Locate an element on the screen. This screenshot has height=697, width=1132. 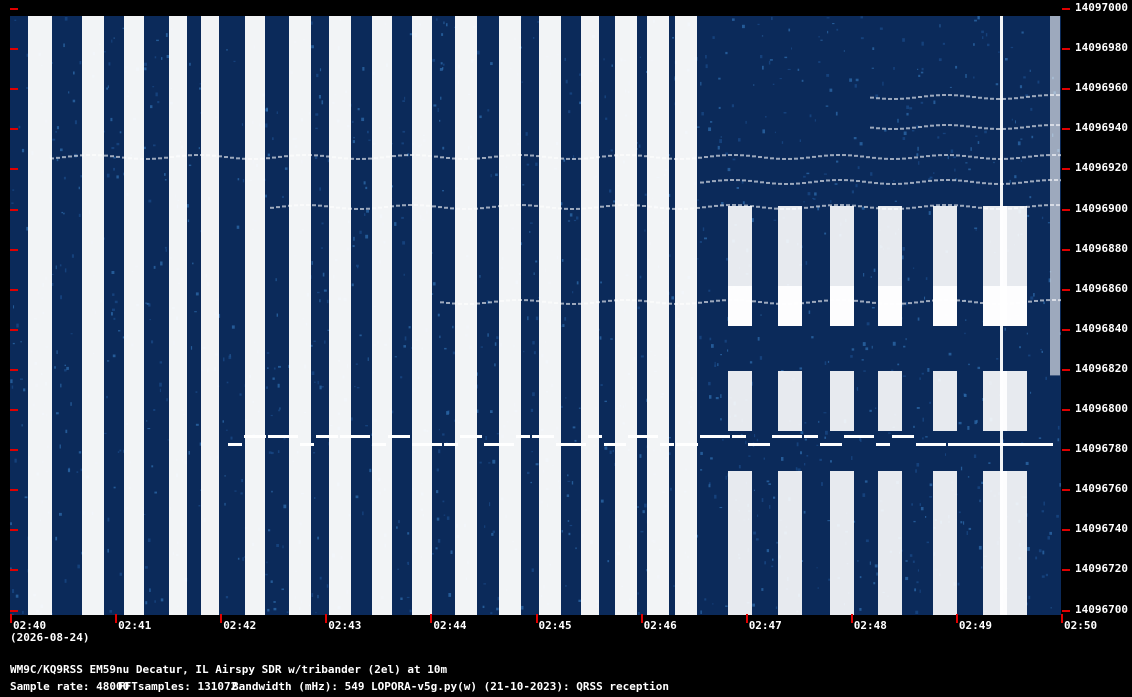
freq-label: 14096800 is located at coordinates (1101, 408).